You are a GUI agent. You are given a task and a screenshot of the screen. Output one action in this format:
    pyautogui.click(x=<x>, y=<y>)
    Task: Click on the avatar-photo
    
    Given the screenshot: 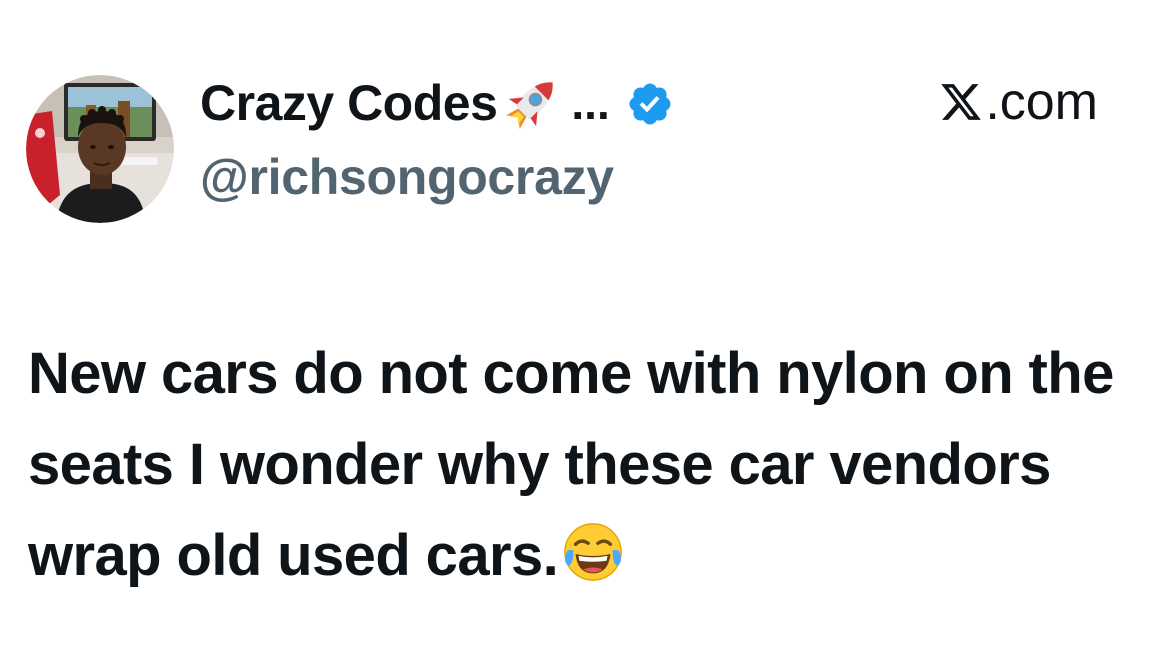 What is the action you would take?
    pyautogui.click(x=100, y=149)
    